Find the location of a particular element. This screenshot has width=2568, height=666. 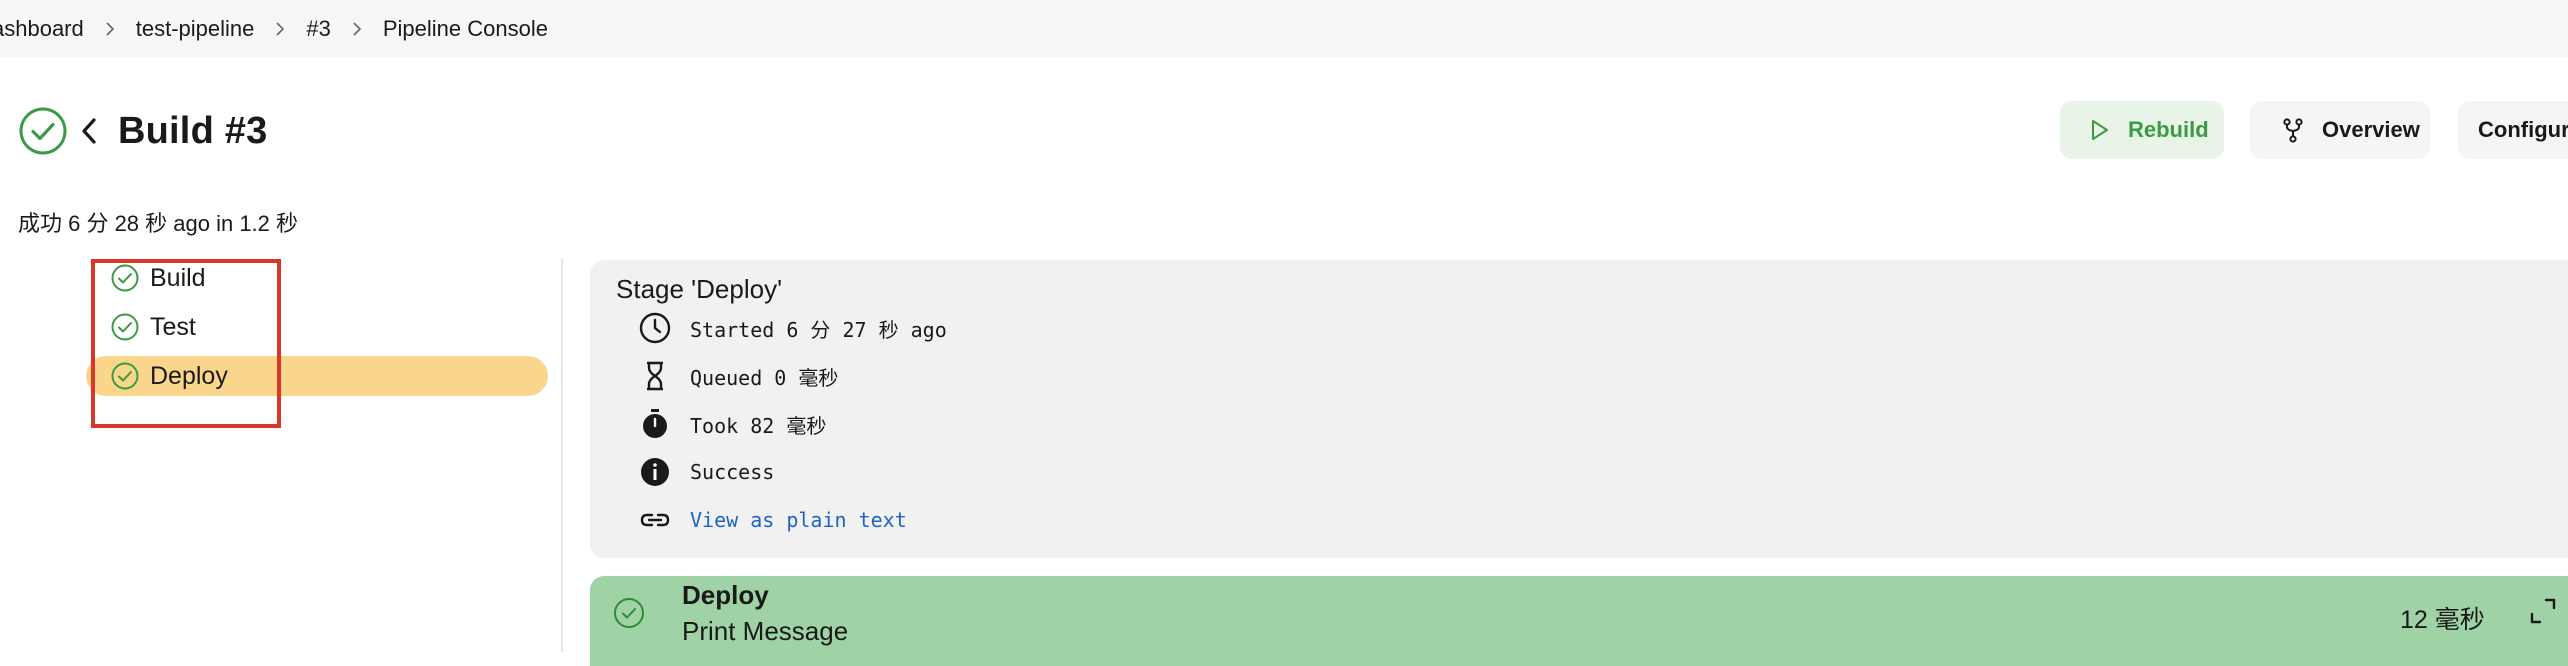

detail-status: Success is located at coordinates (706, 472).